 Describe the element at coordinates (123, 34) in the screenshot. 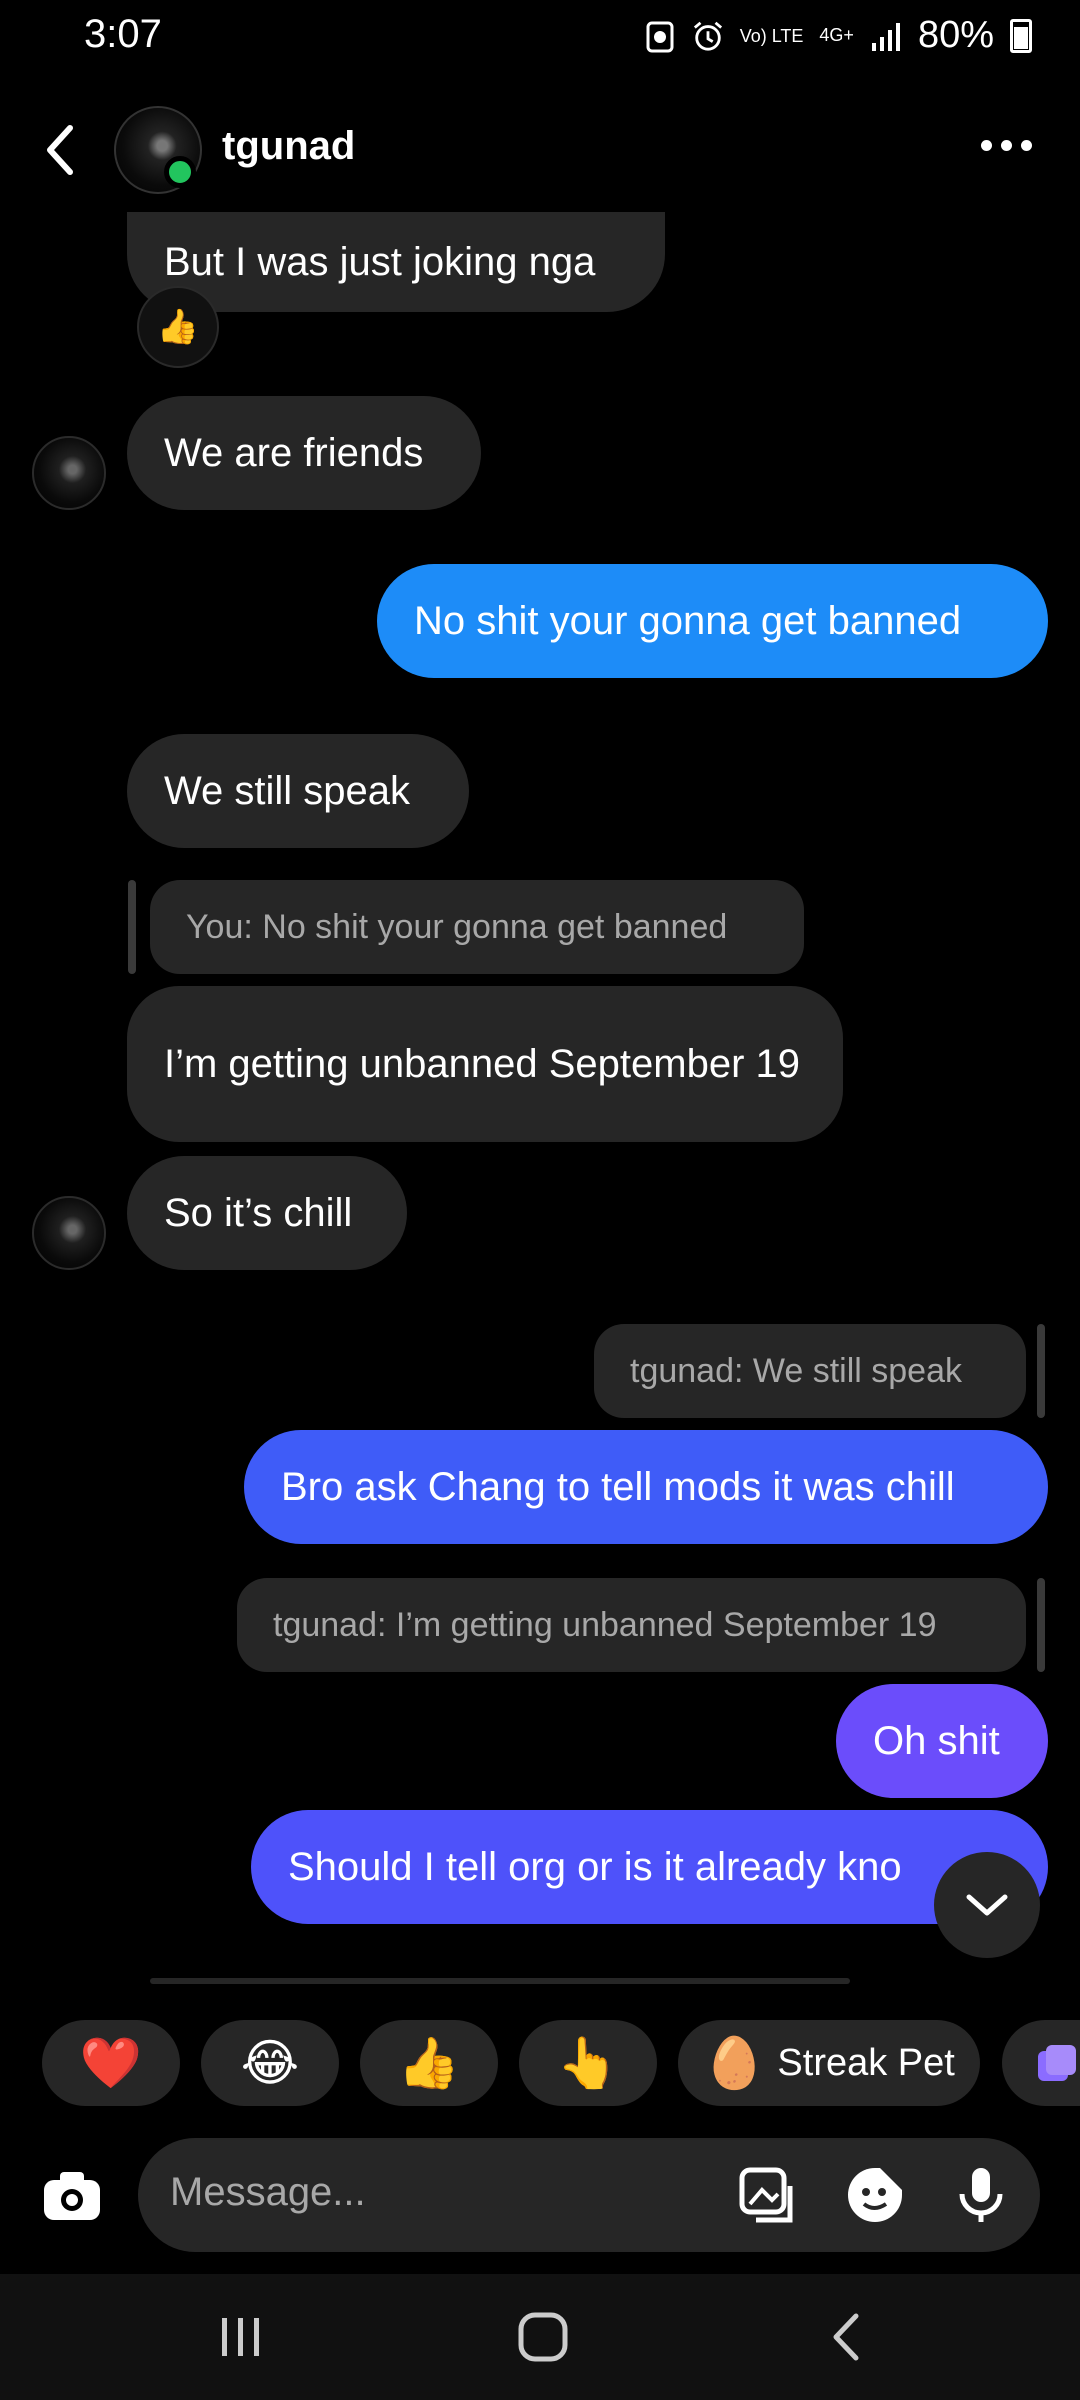

I see `status-time: 3:07` at that location.